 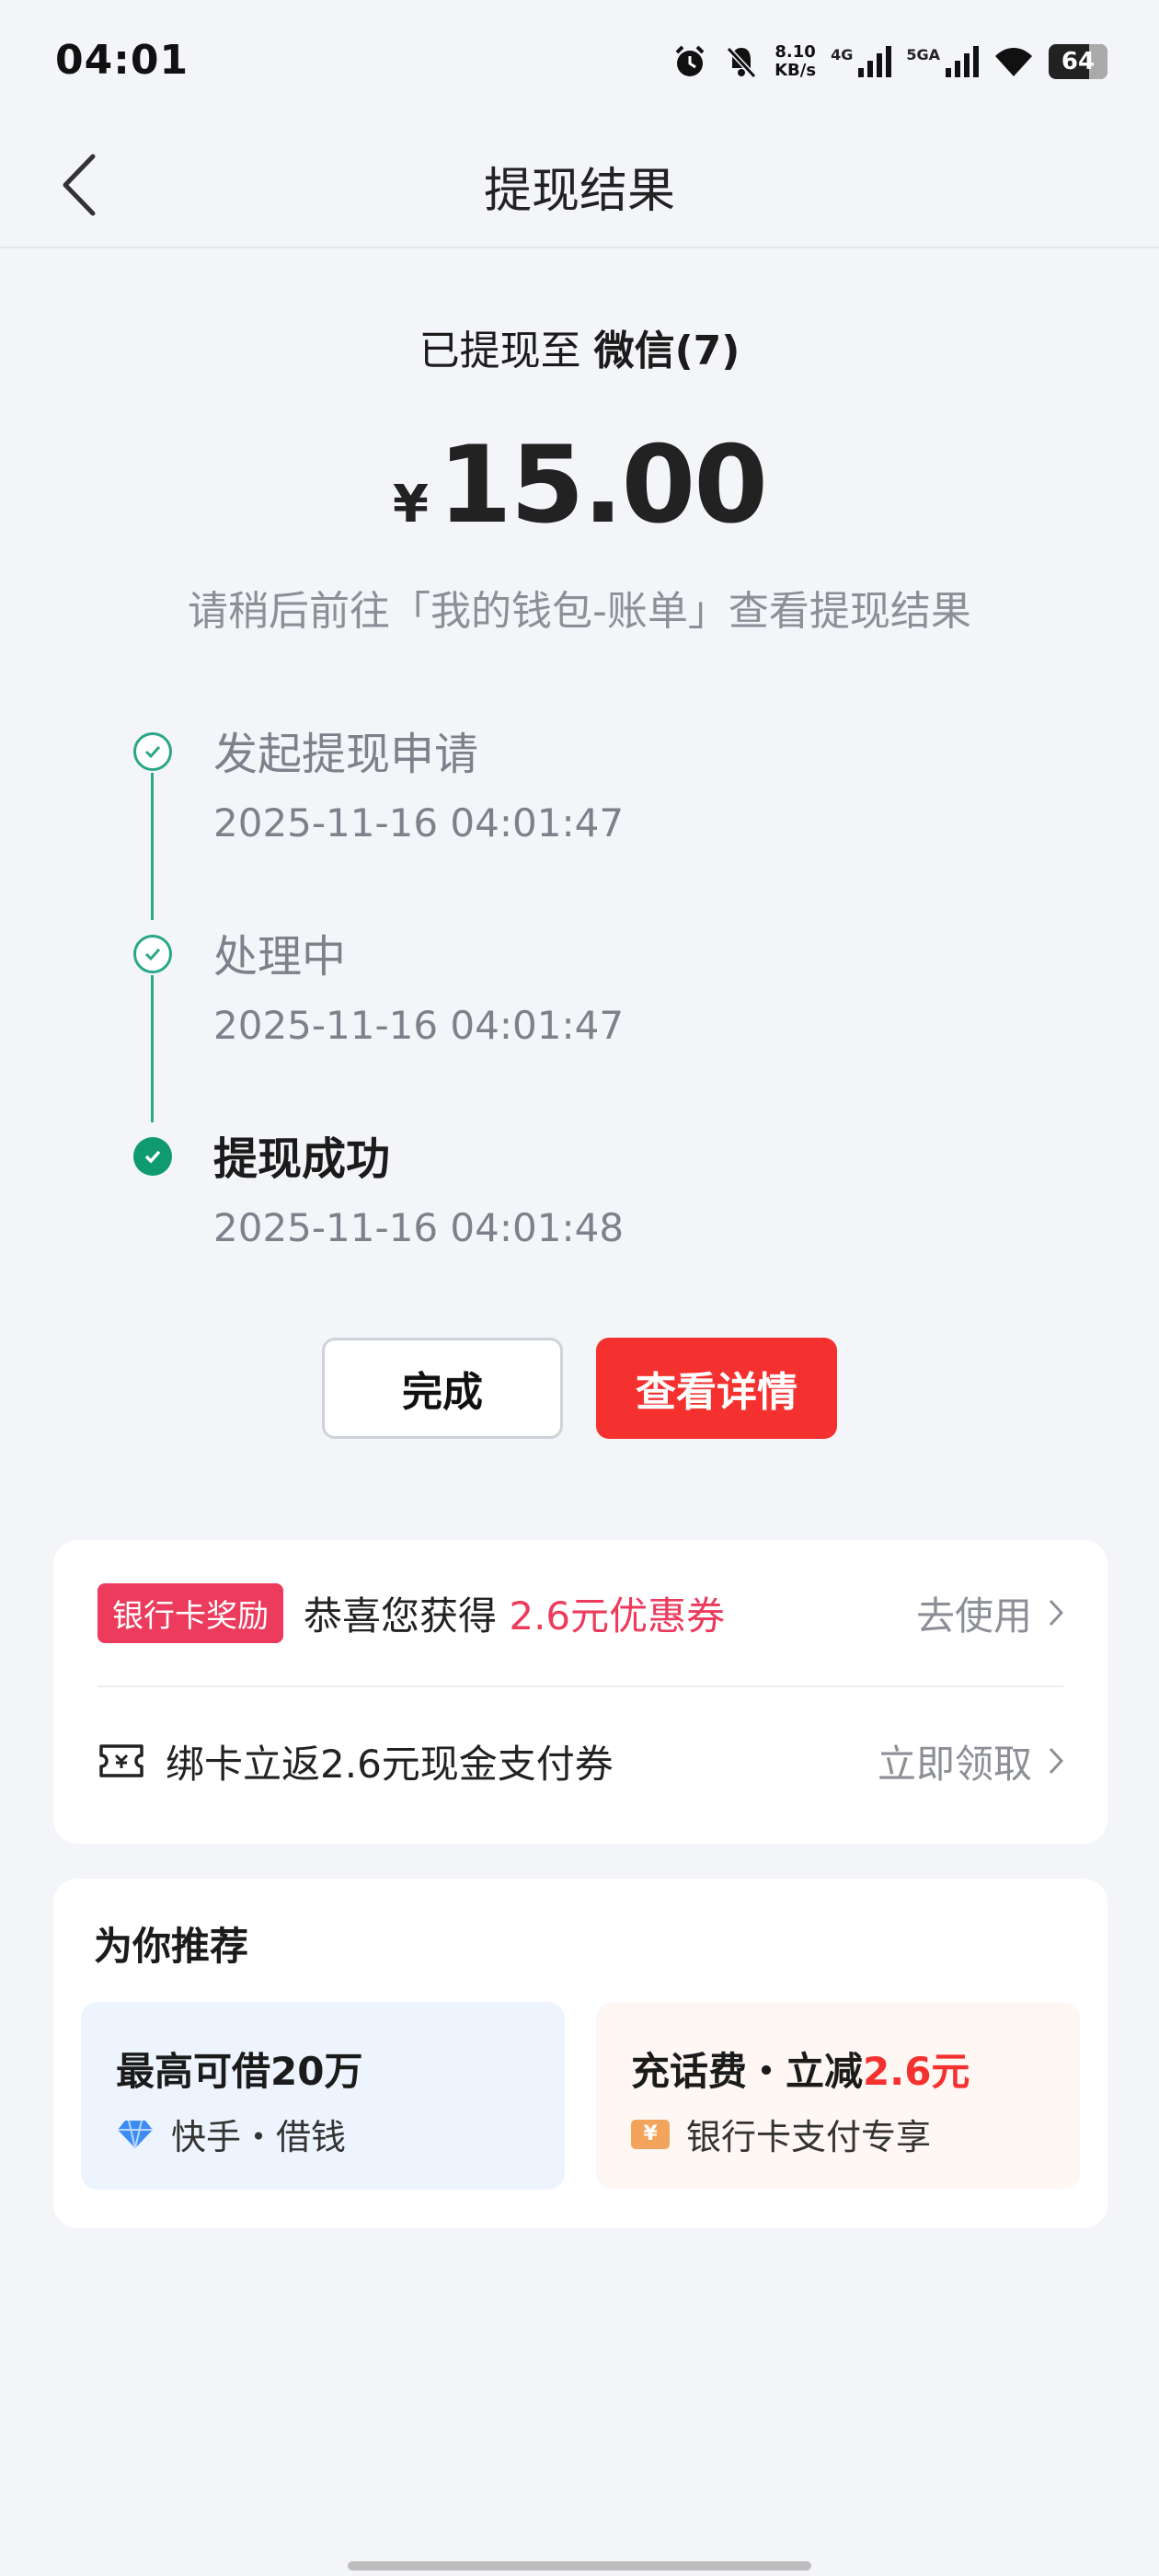 I want to click on withdraw-amount: ¥ 15.00, so click(x=579, y=485).